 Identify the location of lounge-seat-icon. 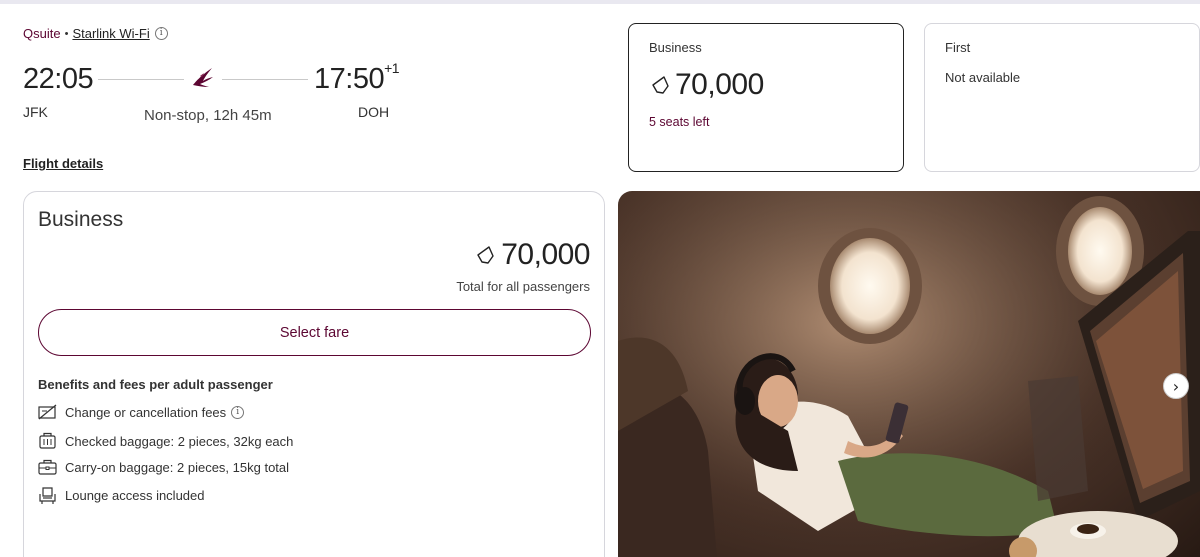
(47, 495).